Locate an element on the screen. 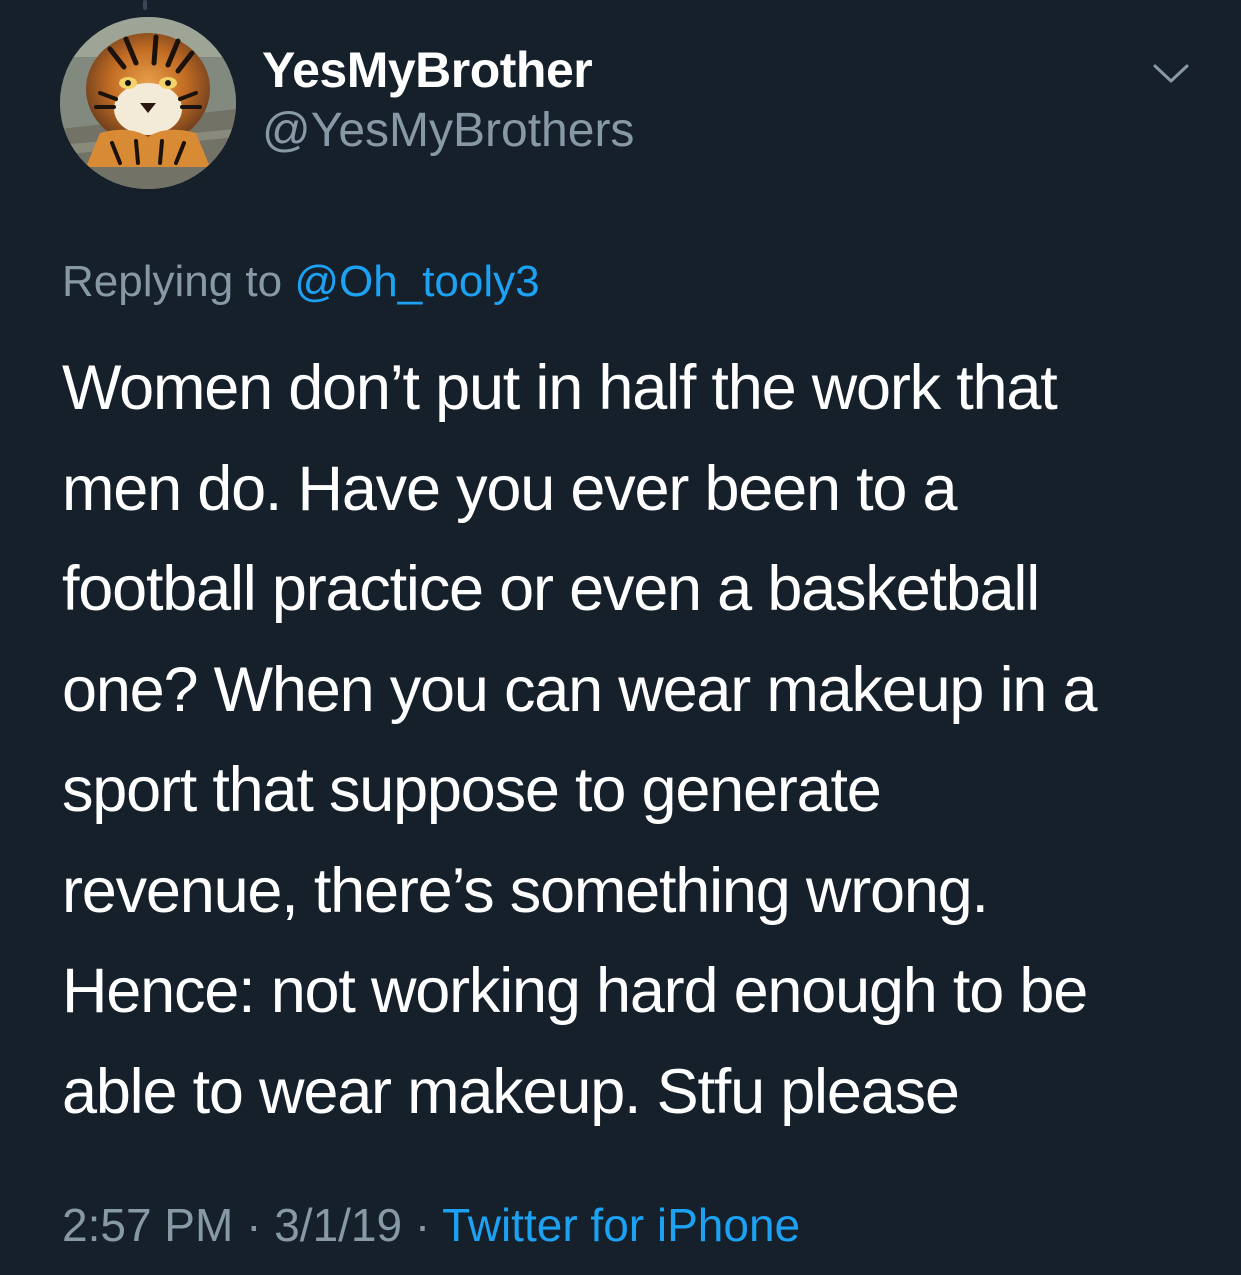 The width and height of the screenshot is (1241, 1275). user-handle: @YesMyBrothers is located at coordinates (448, 131).